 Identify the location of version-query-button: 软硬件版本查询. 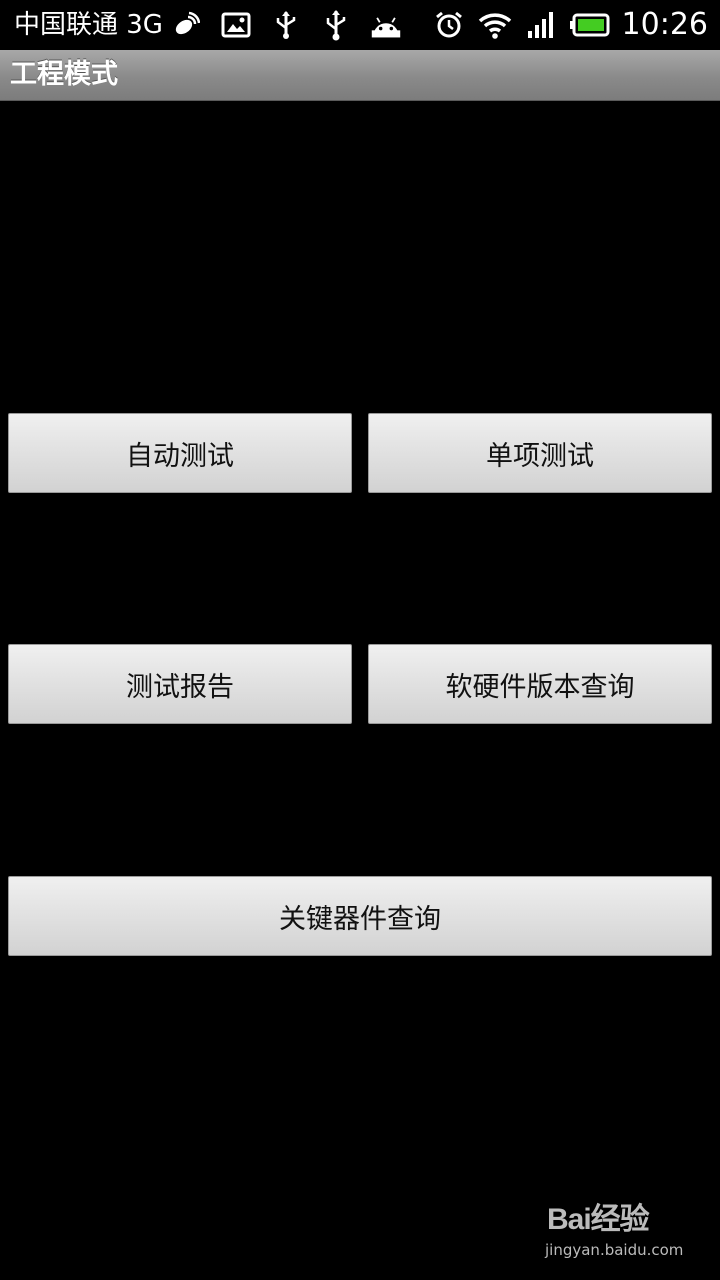
(540, 684).